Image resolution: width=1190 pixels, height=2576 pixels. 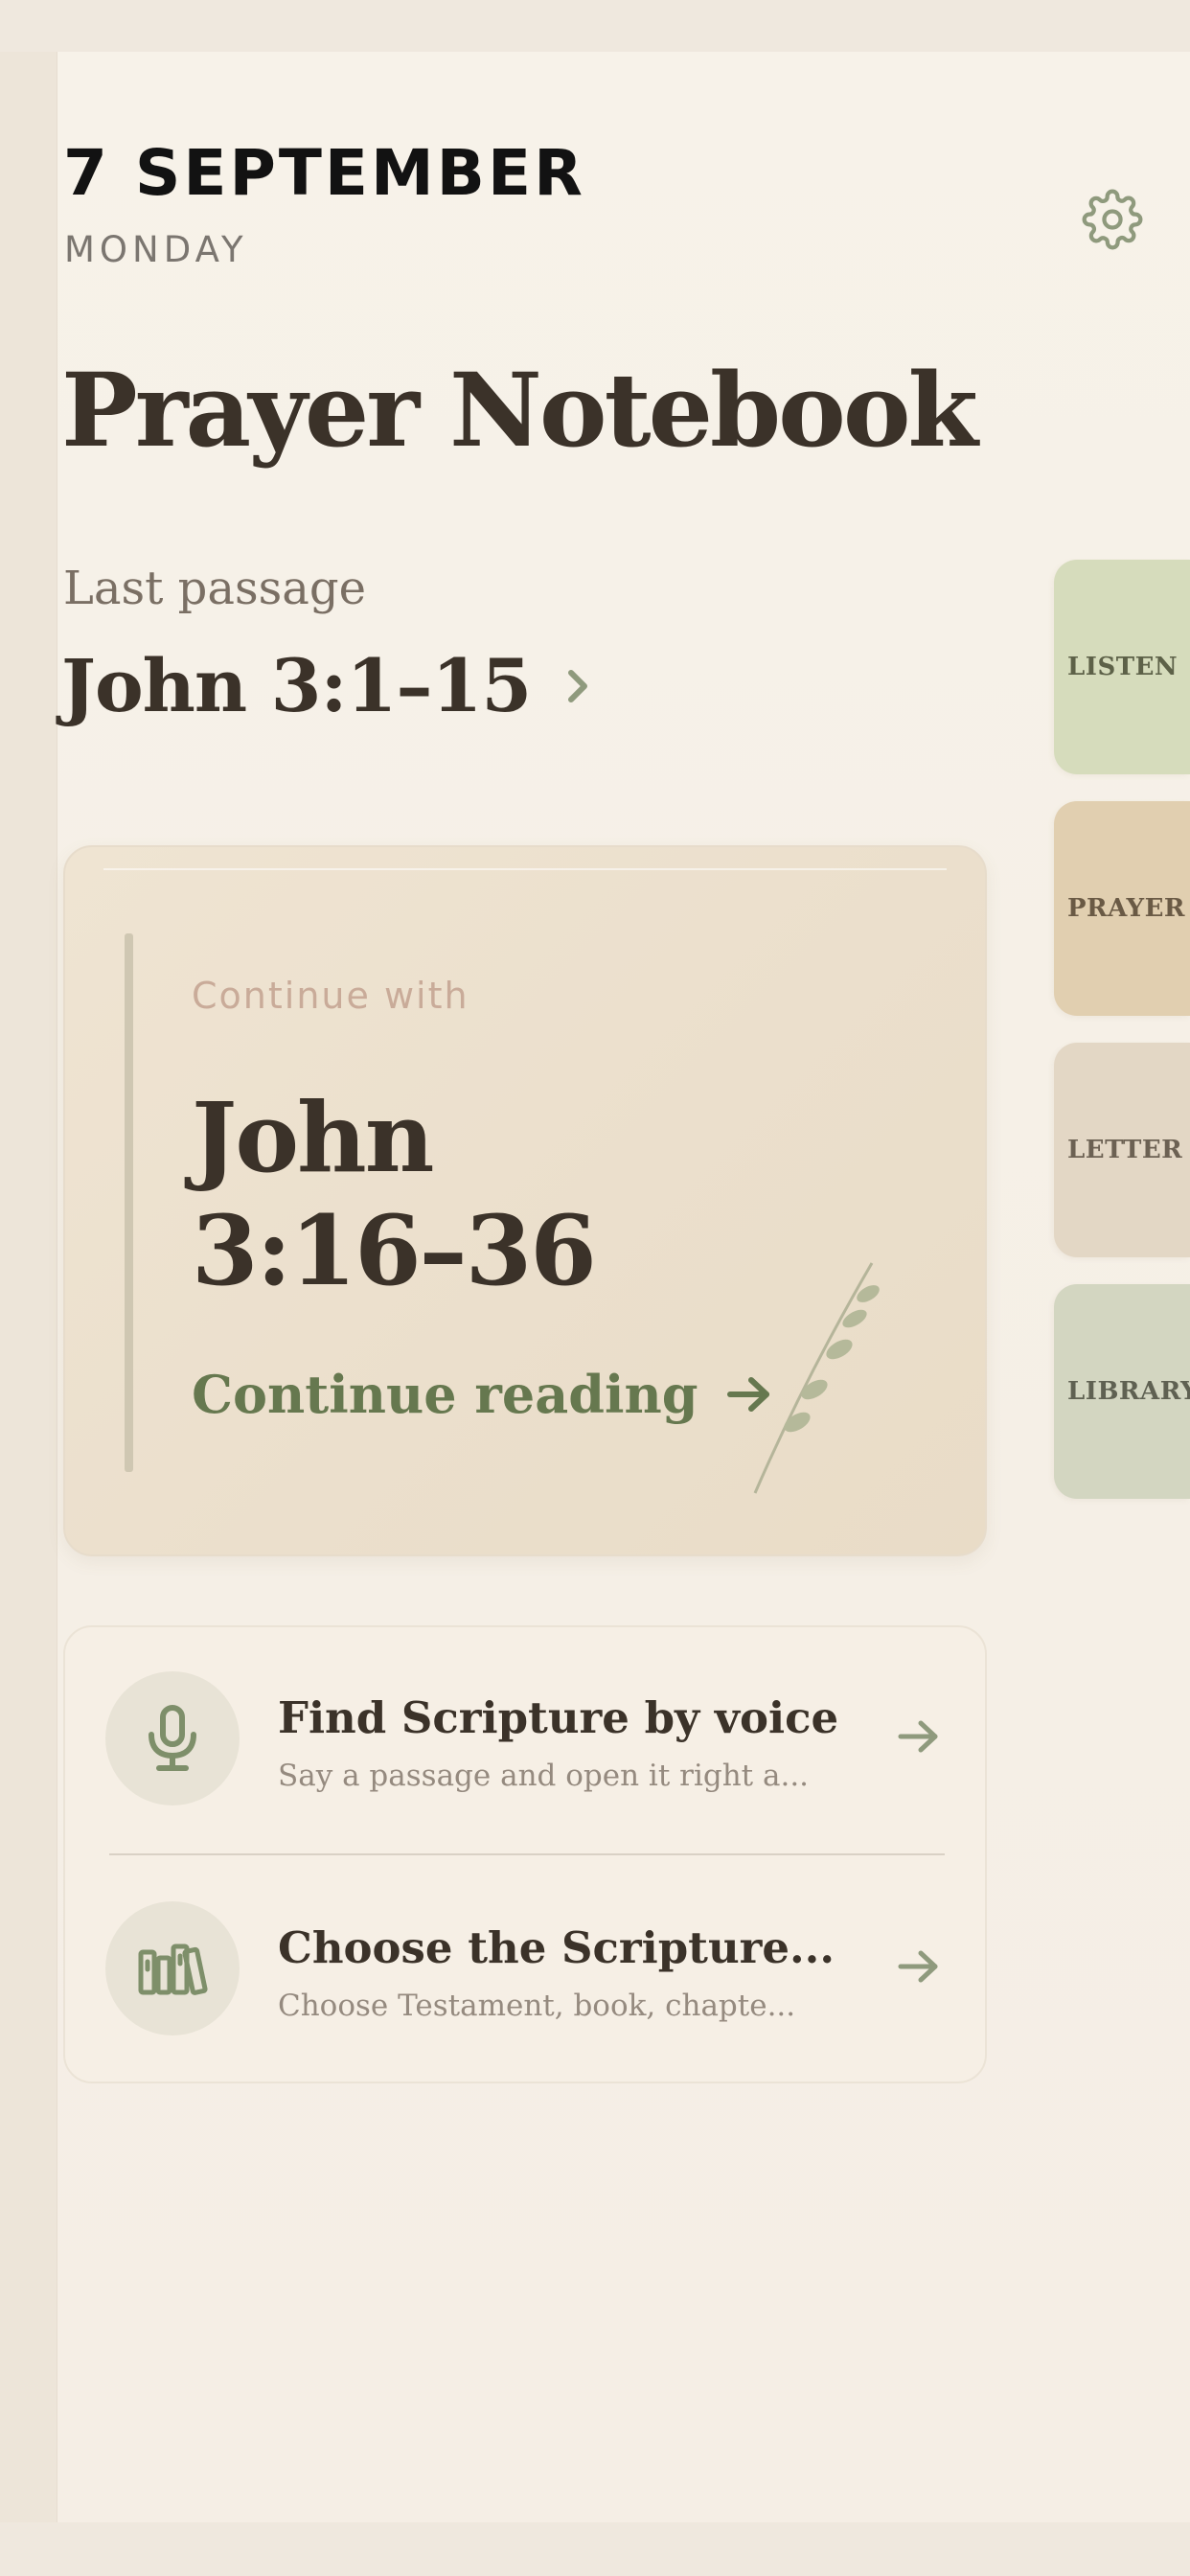 What do you see at coordinates (324, 173) in the screenshot?
I see `date-heading: 7 SEPTEMBER` at bounding box center [324, 173].